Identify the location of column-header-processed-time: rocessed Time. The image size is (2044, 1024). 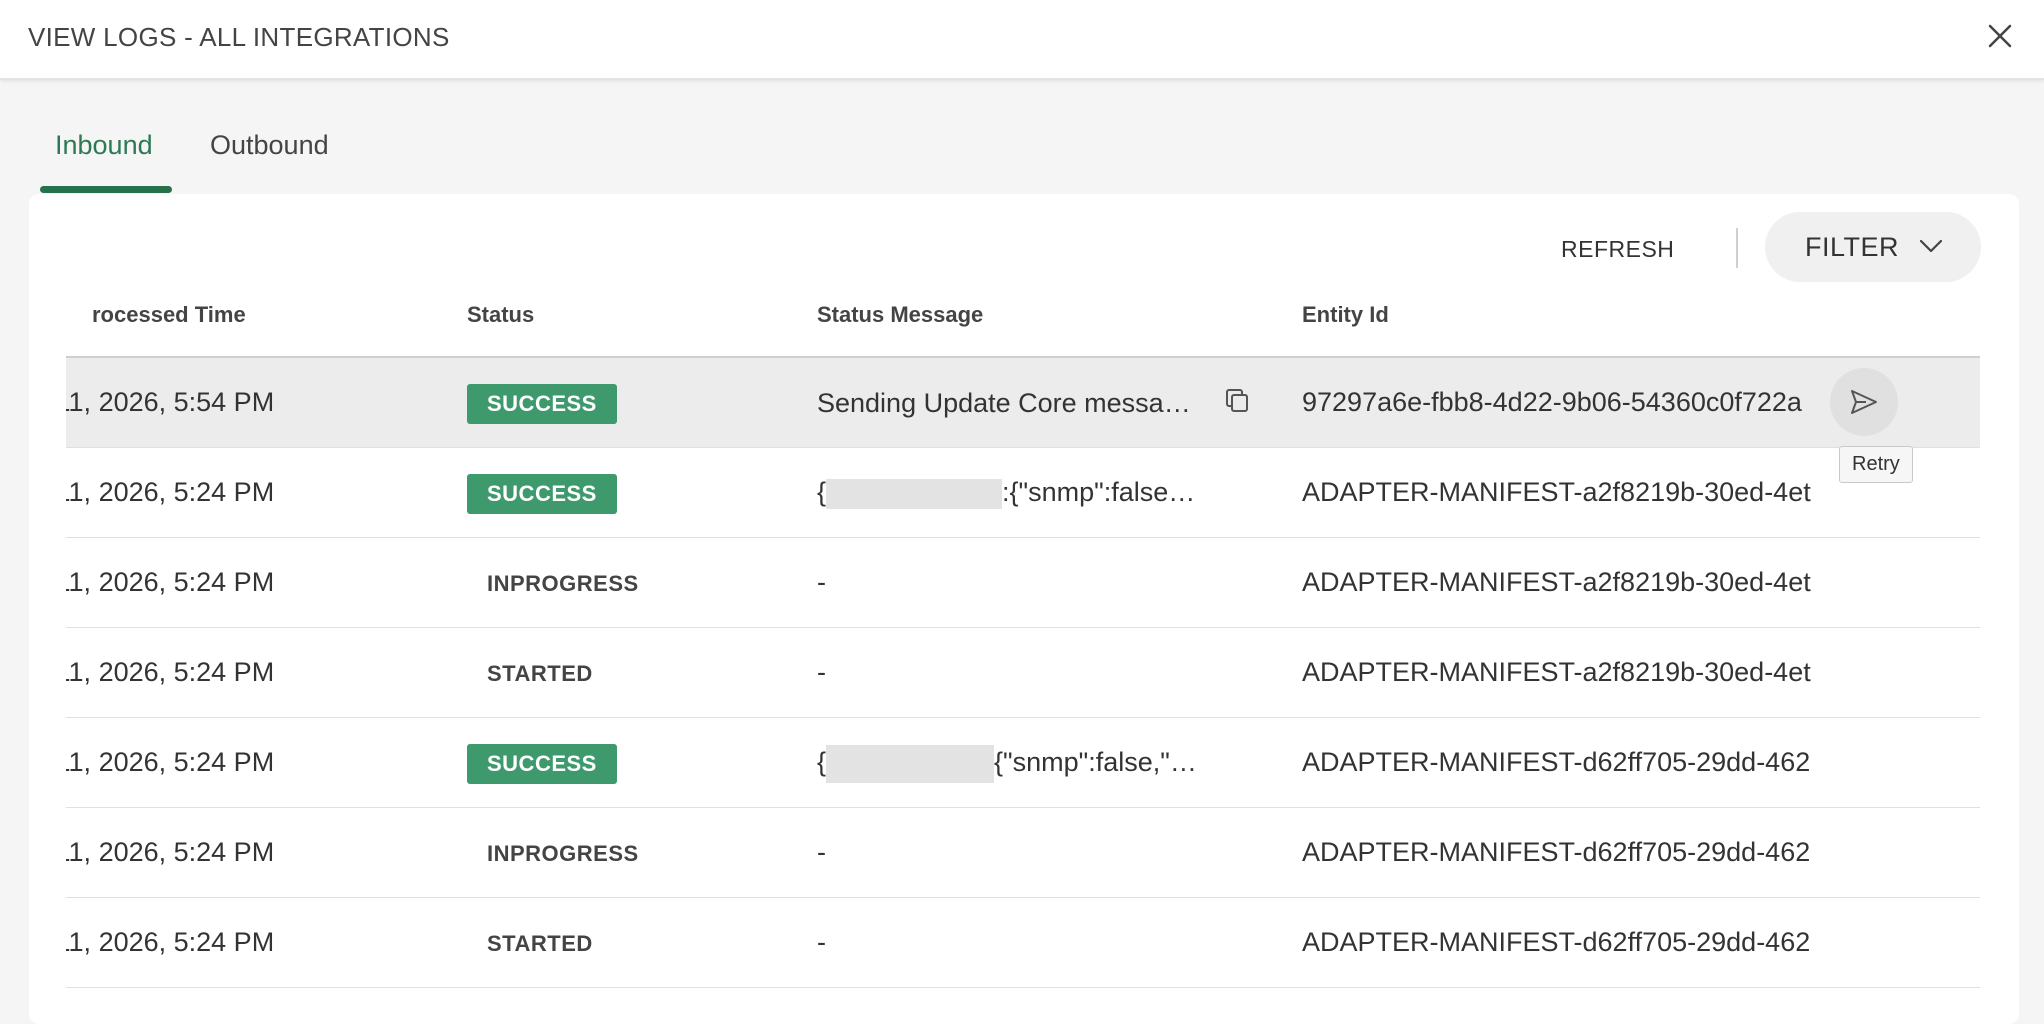
(169, 315).